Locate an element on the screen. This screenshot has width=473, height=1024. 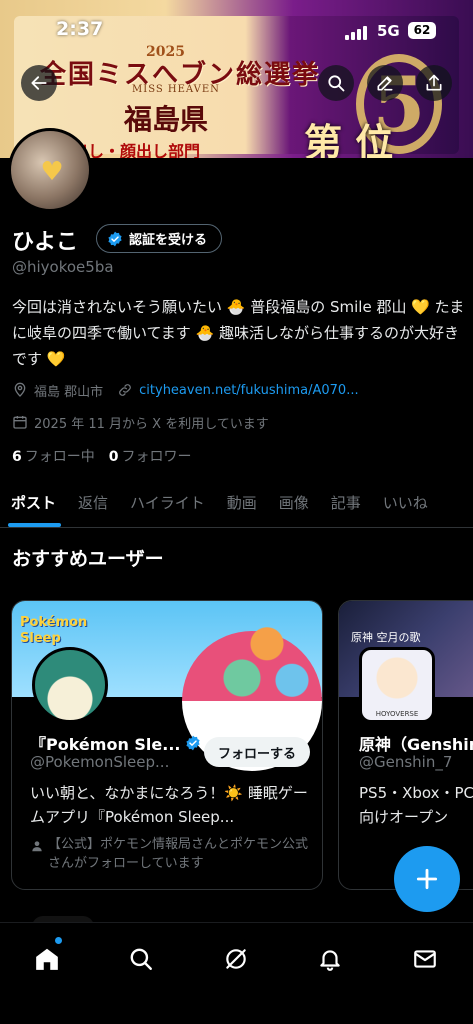
mail-icon is located at coordinates (425, 959).